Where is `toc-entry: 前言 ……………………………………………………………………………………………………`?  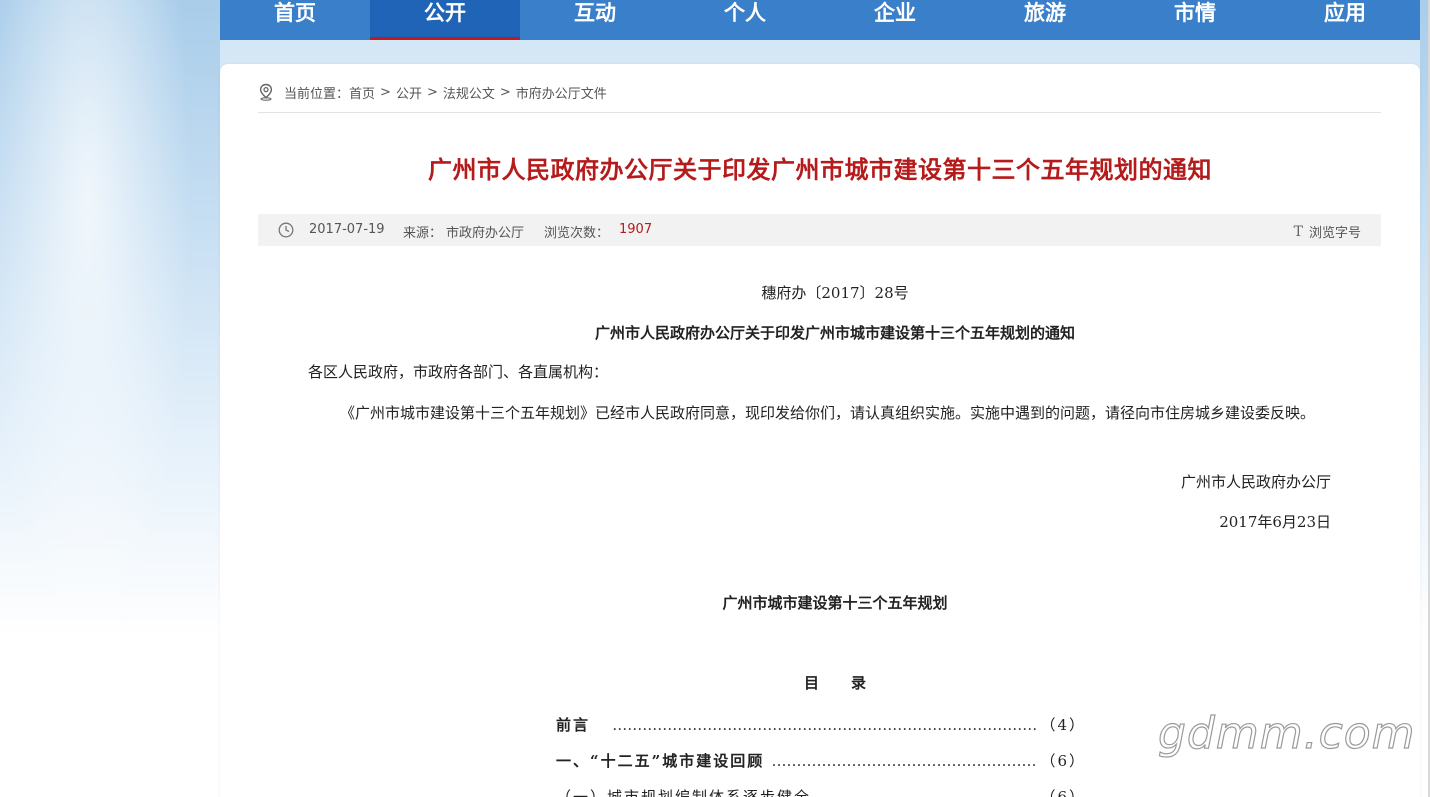
toc-entry: 前言 …………………………………………………………………………………………………… is located at coordinates (821, 724).